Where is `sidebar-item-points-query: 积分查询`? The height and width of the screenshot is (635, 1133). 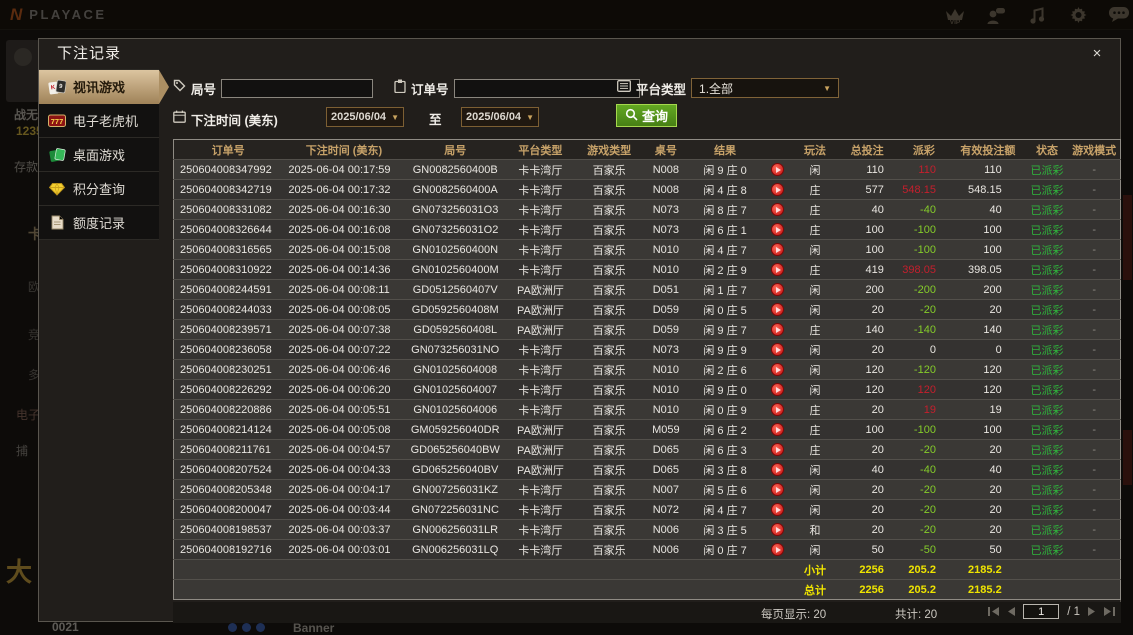 sidebar-item-points-query: 积分查询 is located at coordinates (99, 189).